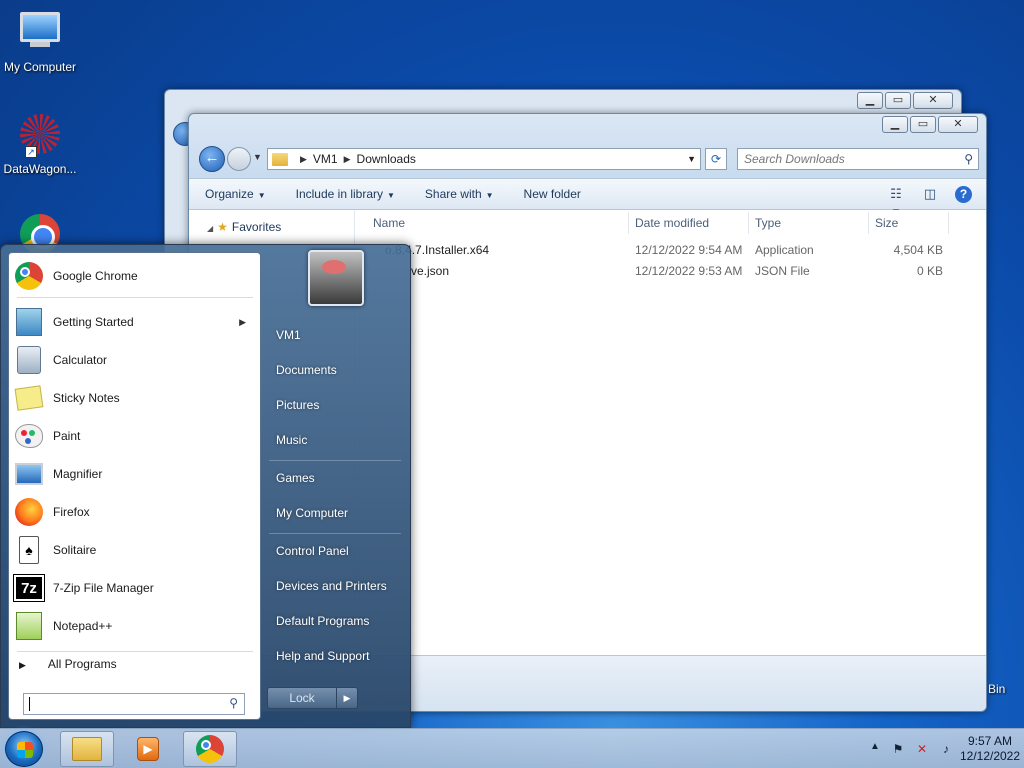 The image size is (1024, 768). What do you see at coordinates (331, 586) in the screenshot?
I see `start-link-devices-printers: Devices and Printers` at bounding box center [331, 586].